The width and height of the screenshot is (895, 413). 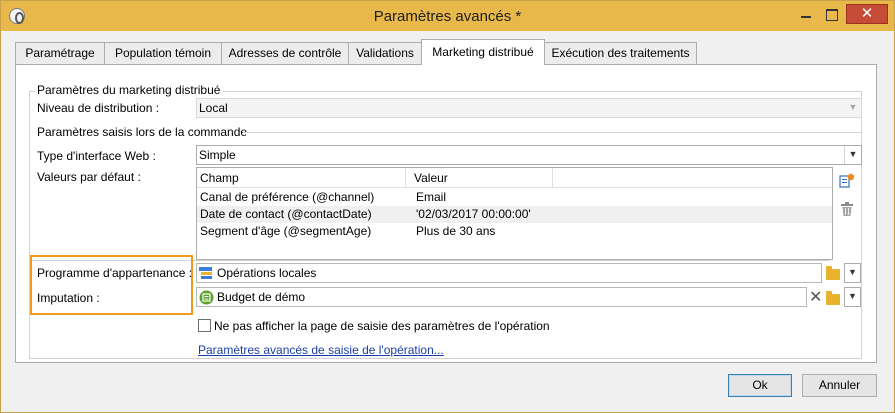 What do you see at coordinates (760, 385) in the screenshot?
I see `ok-button: Ok` at bounding box center [760, 385].